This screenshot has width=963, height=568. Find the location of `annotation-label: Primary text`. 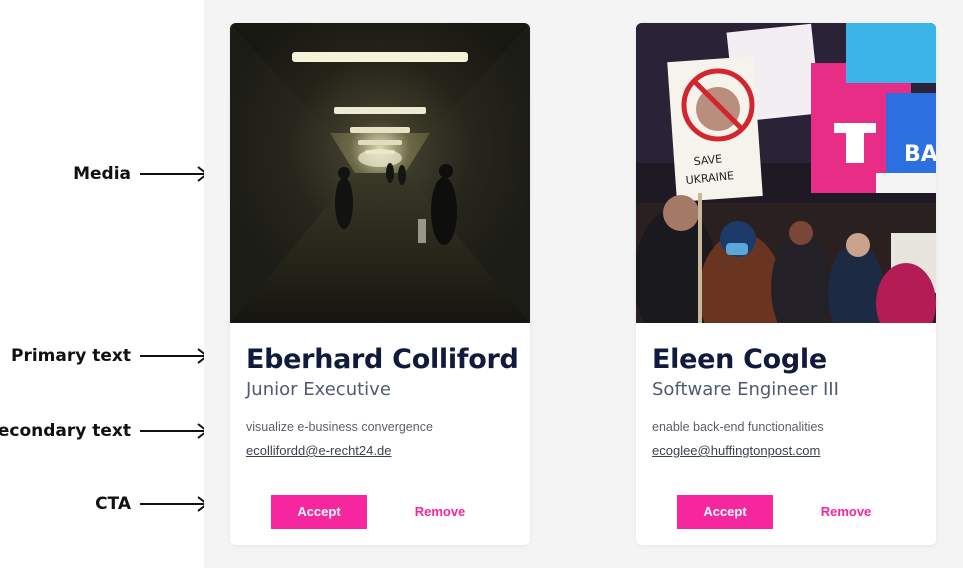

annotation-label: Primary text is located at coordinates (71, 356).